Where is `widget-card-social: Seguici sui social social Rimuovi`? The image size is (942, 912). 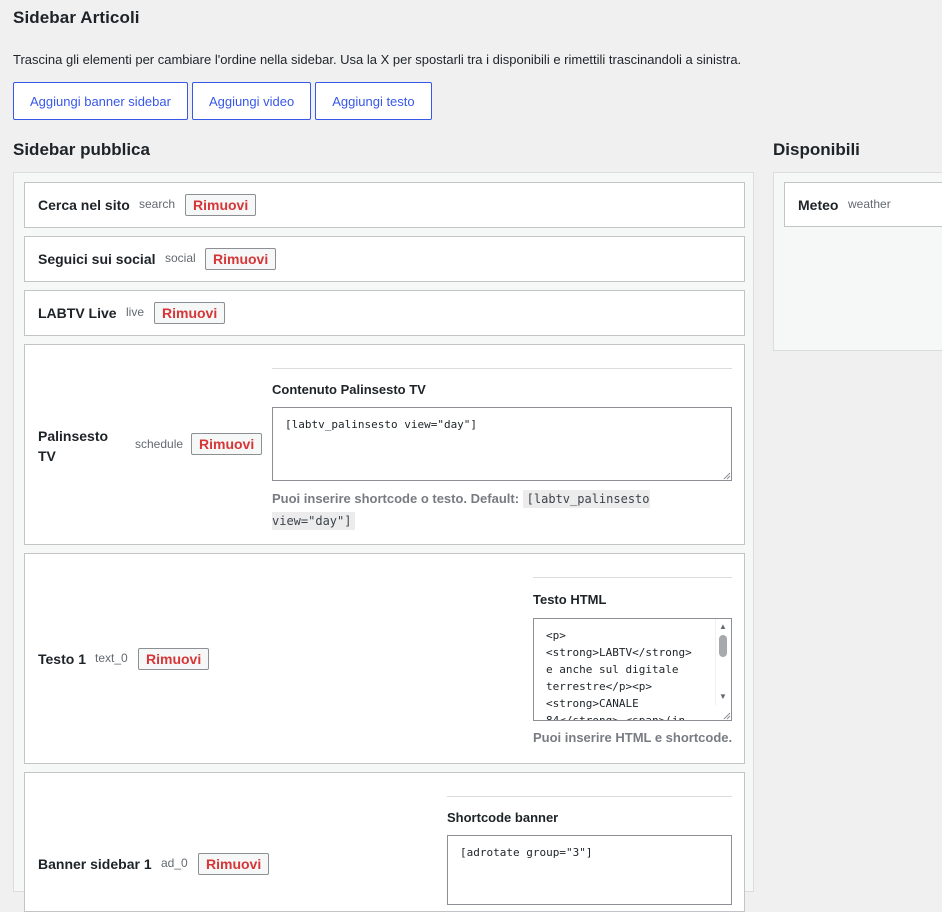 widget-card-social: Seguici sui social social Rimuovi is located at coordinates (384, 259).